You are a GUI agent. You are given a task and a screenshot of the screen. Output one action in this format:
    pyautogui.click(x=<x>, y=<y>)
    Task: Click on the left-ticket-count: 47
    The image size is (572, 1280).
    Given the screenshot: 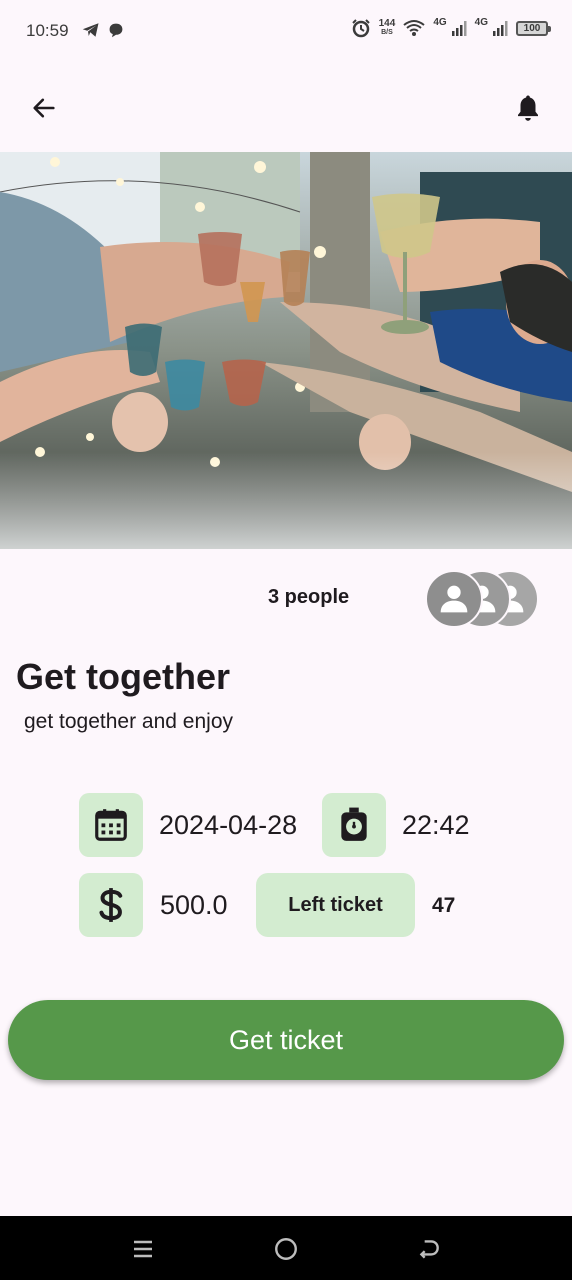 What is the action you would take?
    pyautogui.click(x=444, y=905)
    